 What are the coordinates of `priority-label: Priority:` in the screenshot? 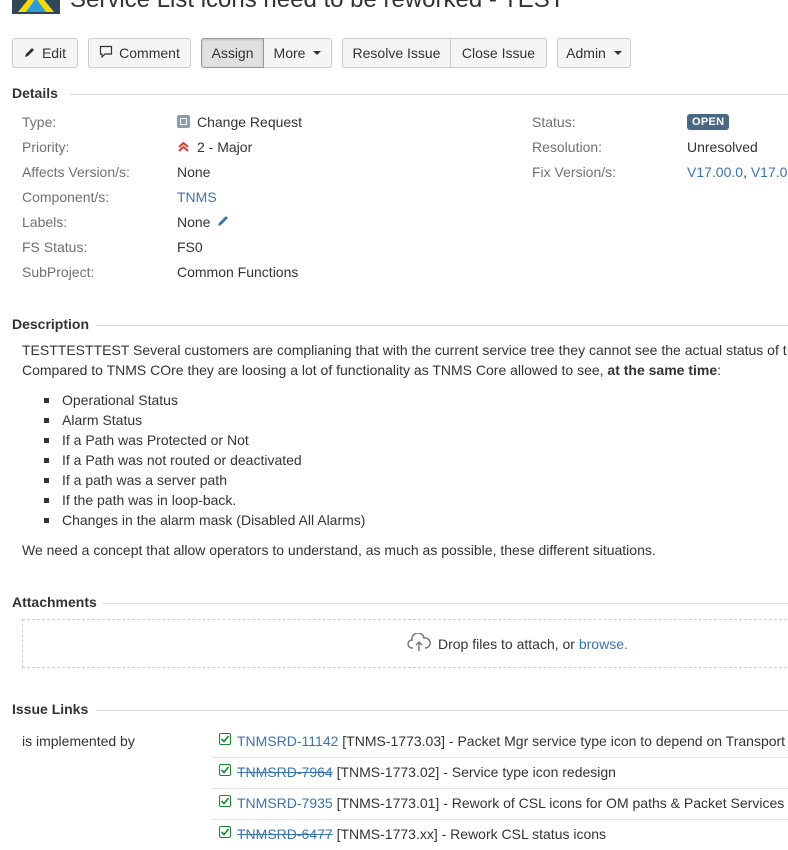 It's located at (46, 147).